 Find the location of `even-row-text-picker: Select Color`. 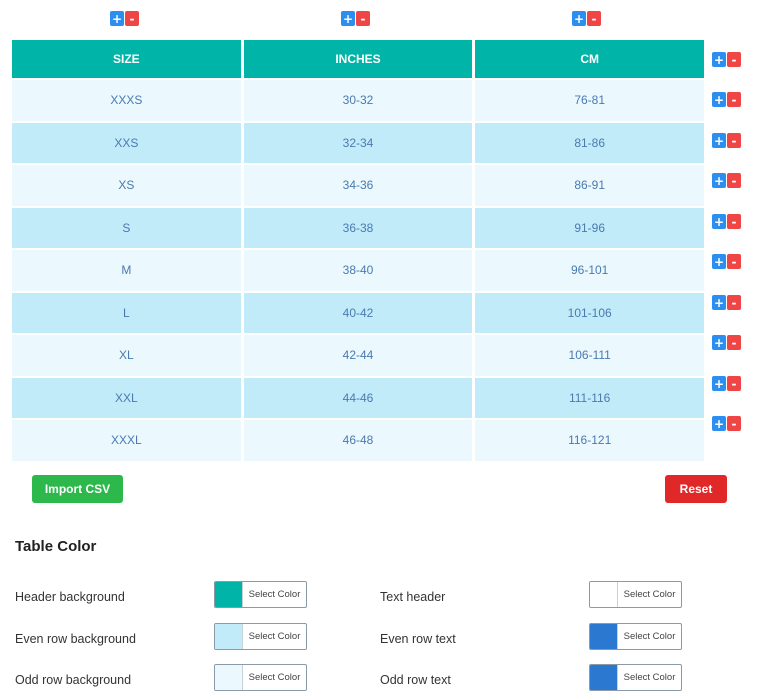

even-row-text-picker: Select Color is located at coordinates (635, 636).